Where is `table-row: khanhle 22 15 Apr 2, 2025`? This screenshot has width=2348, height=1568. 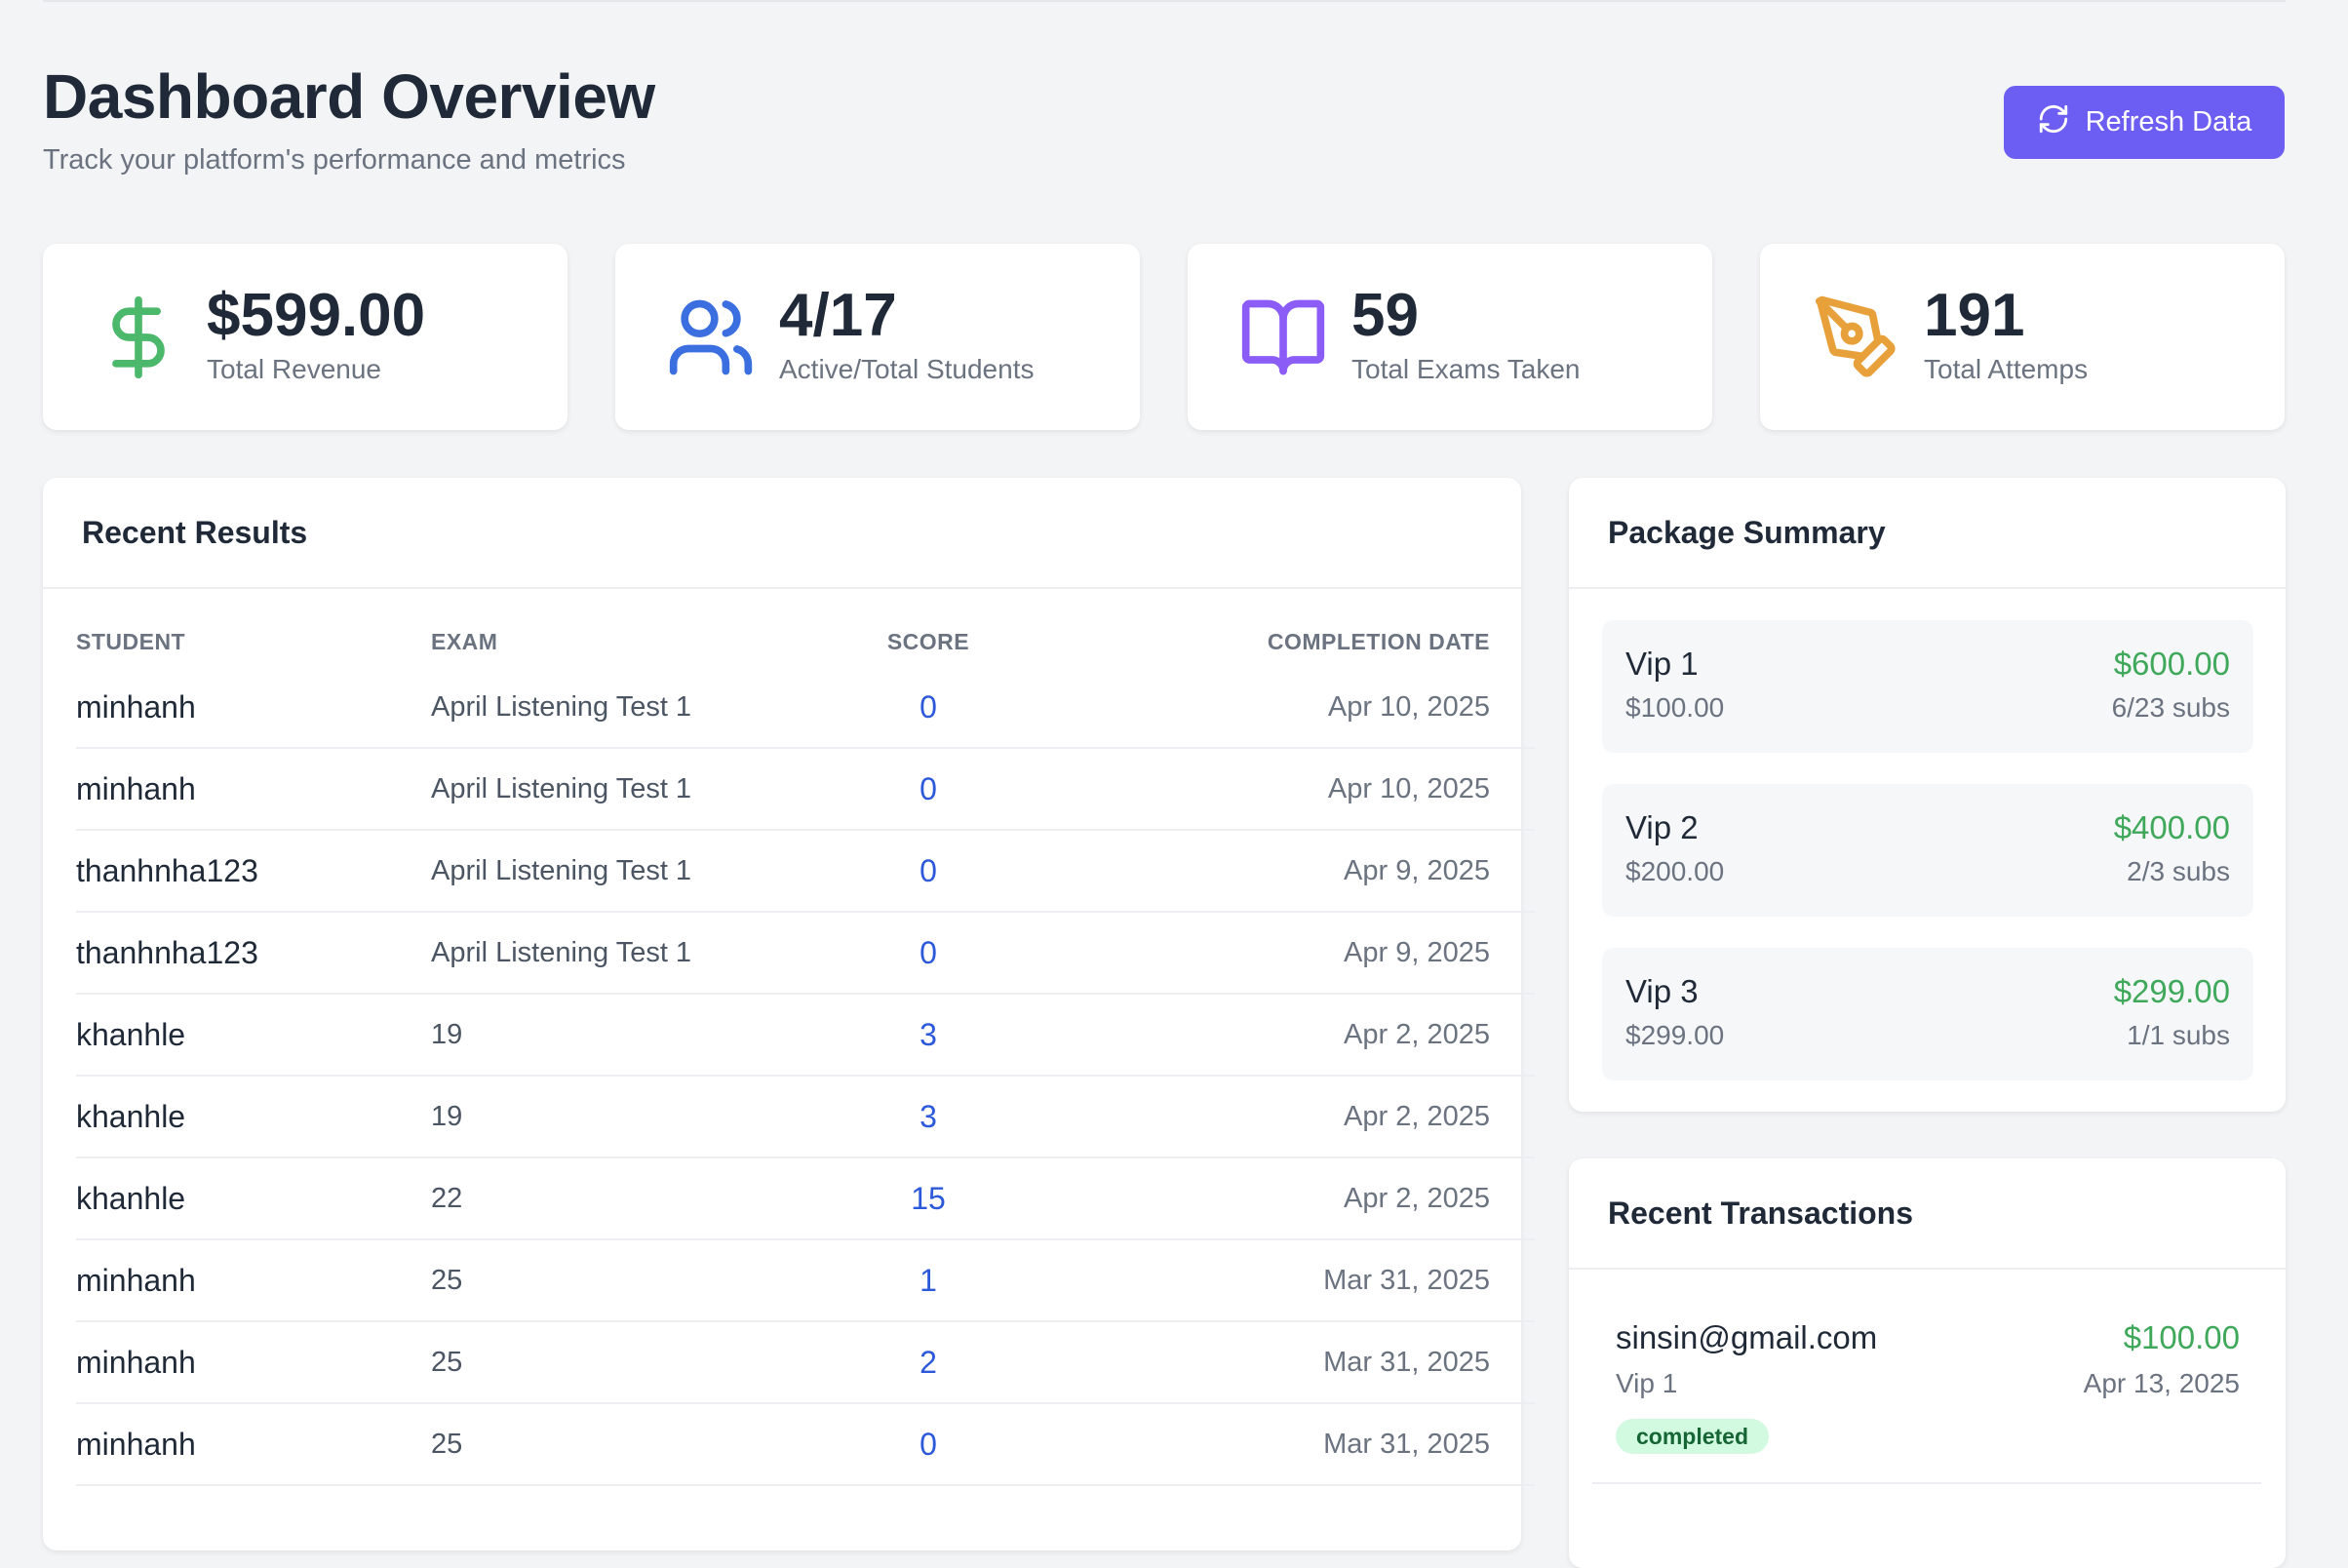 table-row: khanhle 22 15 Apr 2, 2025 is located at coordinates (805, 1199).